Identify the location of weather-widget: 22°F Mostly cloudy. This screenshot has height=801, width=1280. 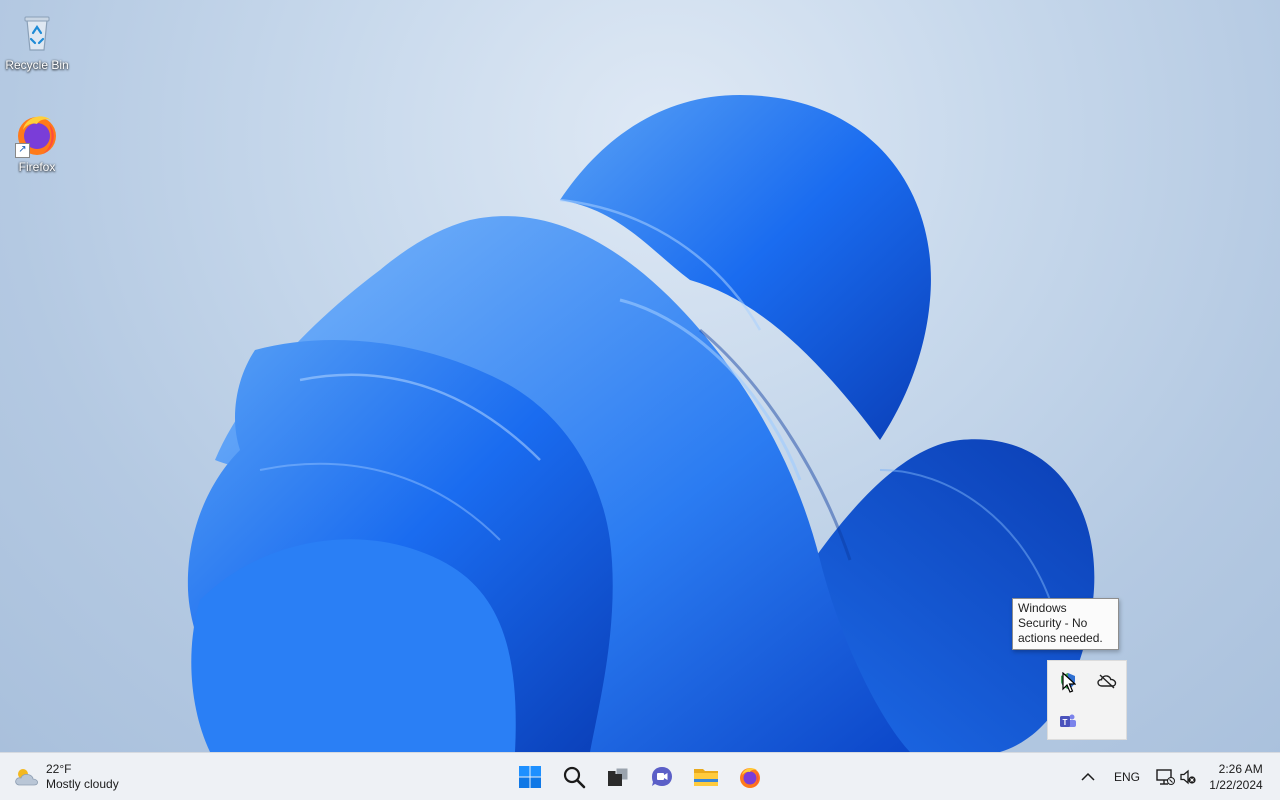
(65, 777).